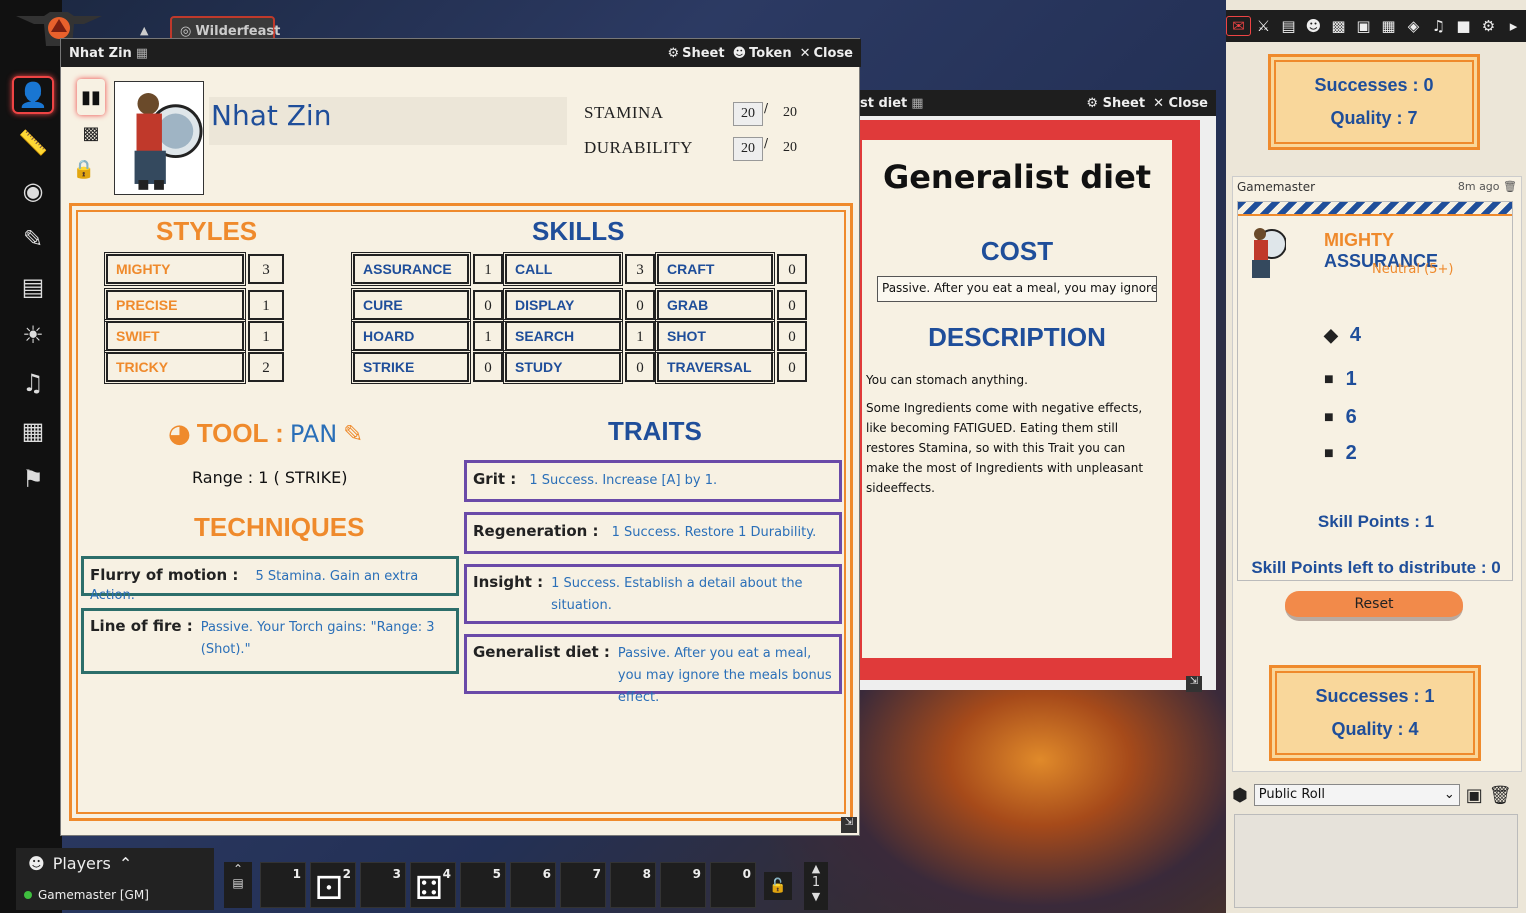 The height and width of the screenshot is (913, 1526). What do you see at coordinates (1363, 26) in the screenshot?
I see `journal-tab-icon: ▣` at bounding box center [1363, 26].